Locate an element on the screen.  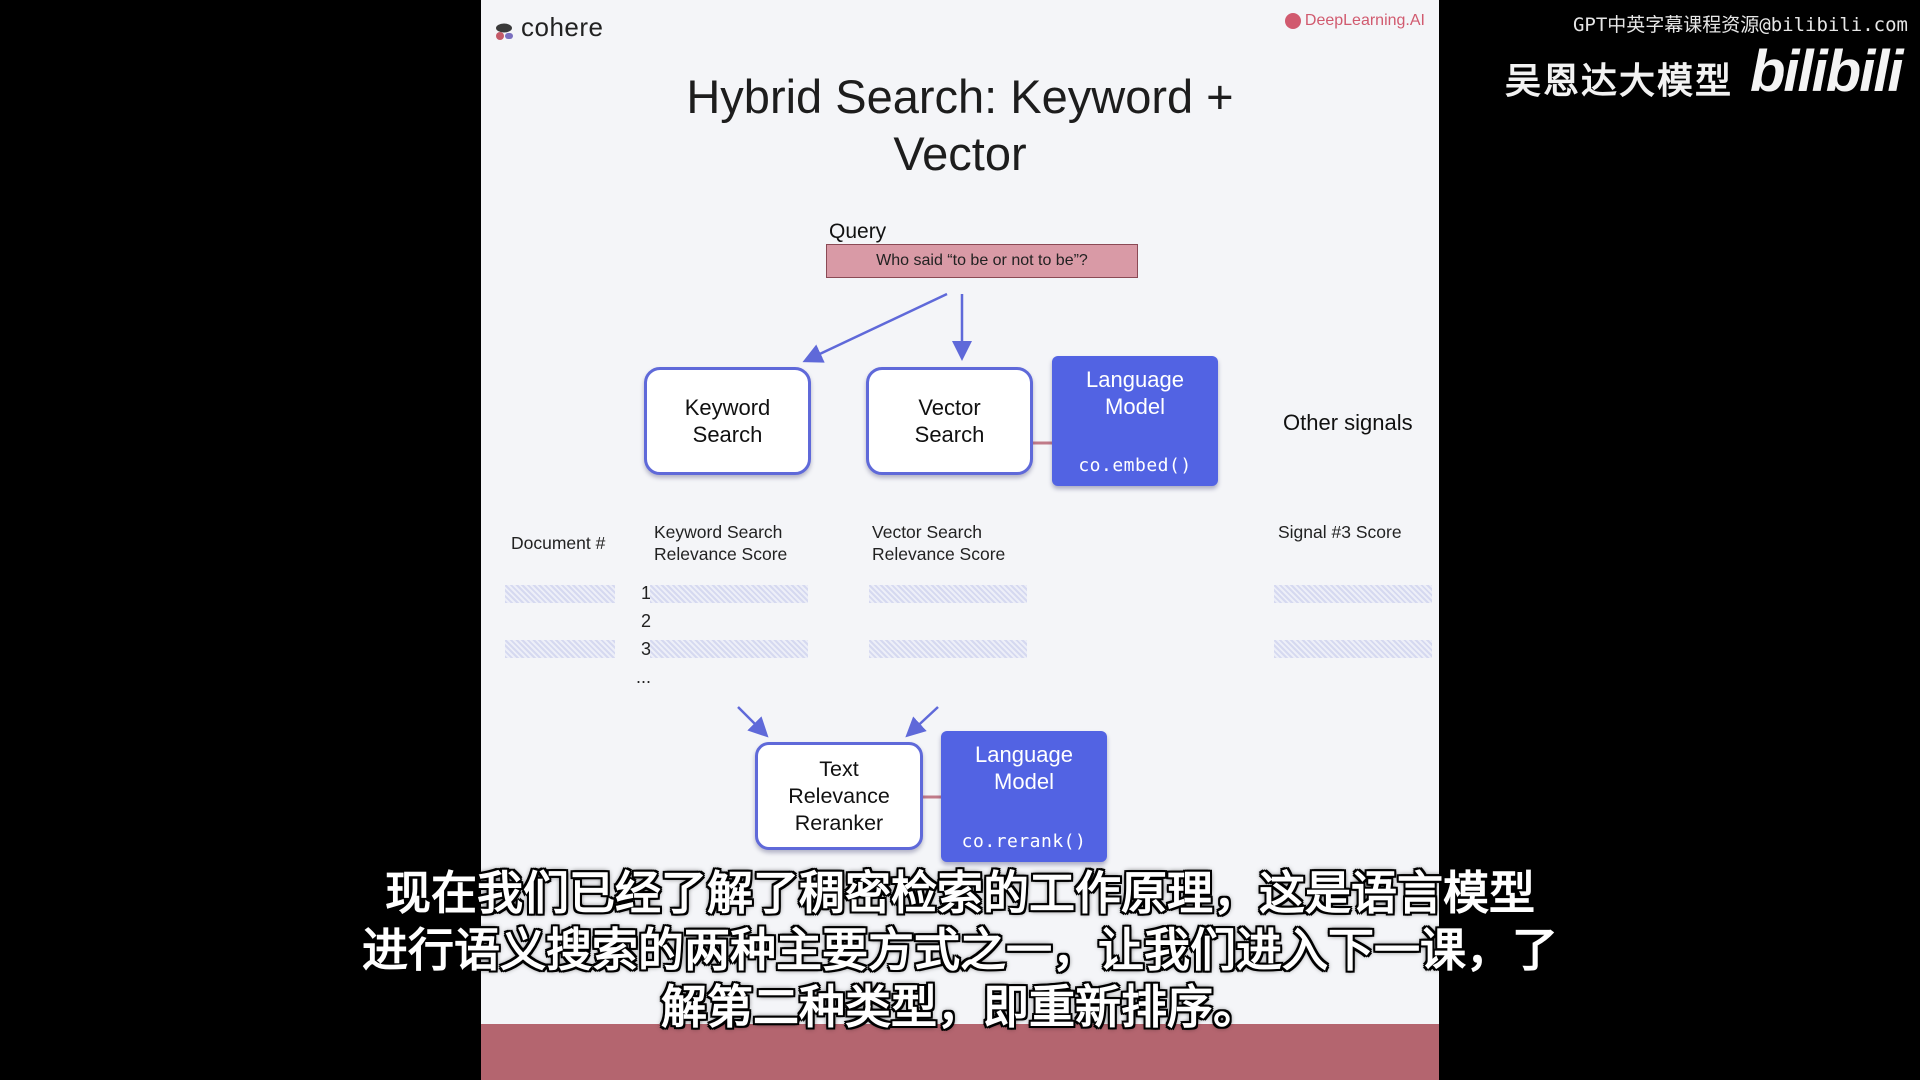
reranker-line2: Relevance is located at coordinates (839, 795).